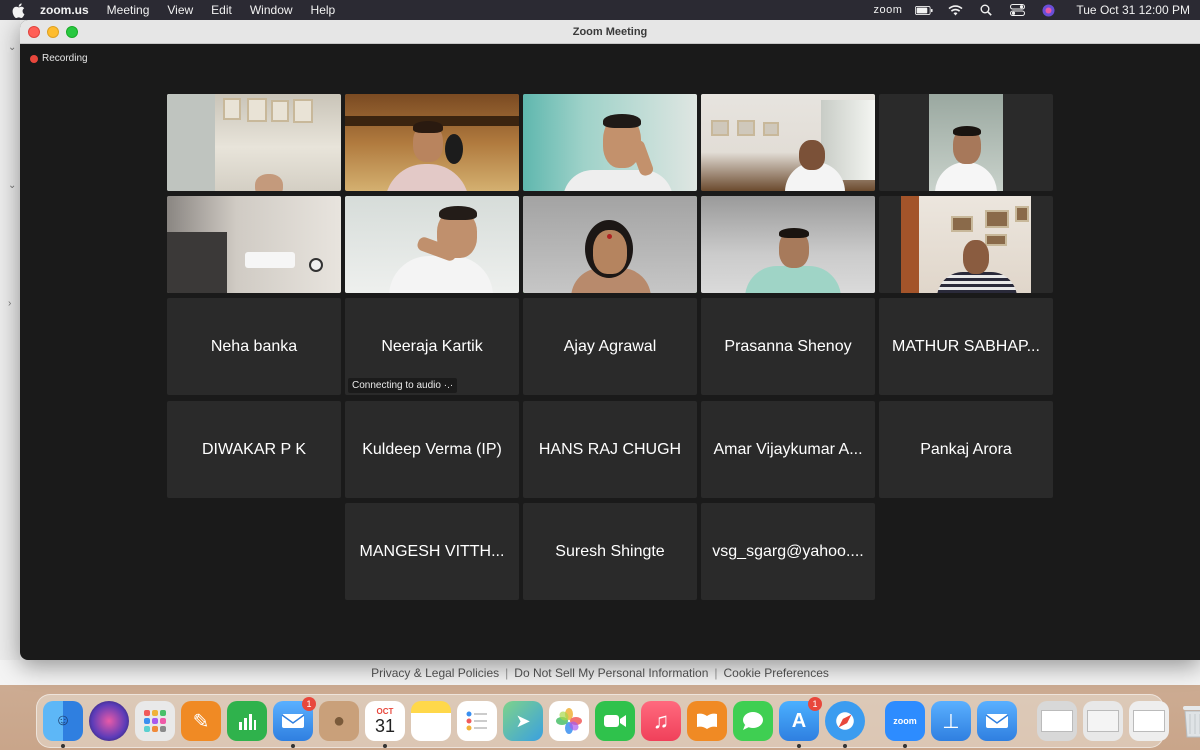  I want to click on participant-name: Pankaj Arora, so click(966, 449).